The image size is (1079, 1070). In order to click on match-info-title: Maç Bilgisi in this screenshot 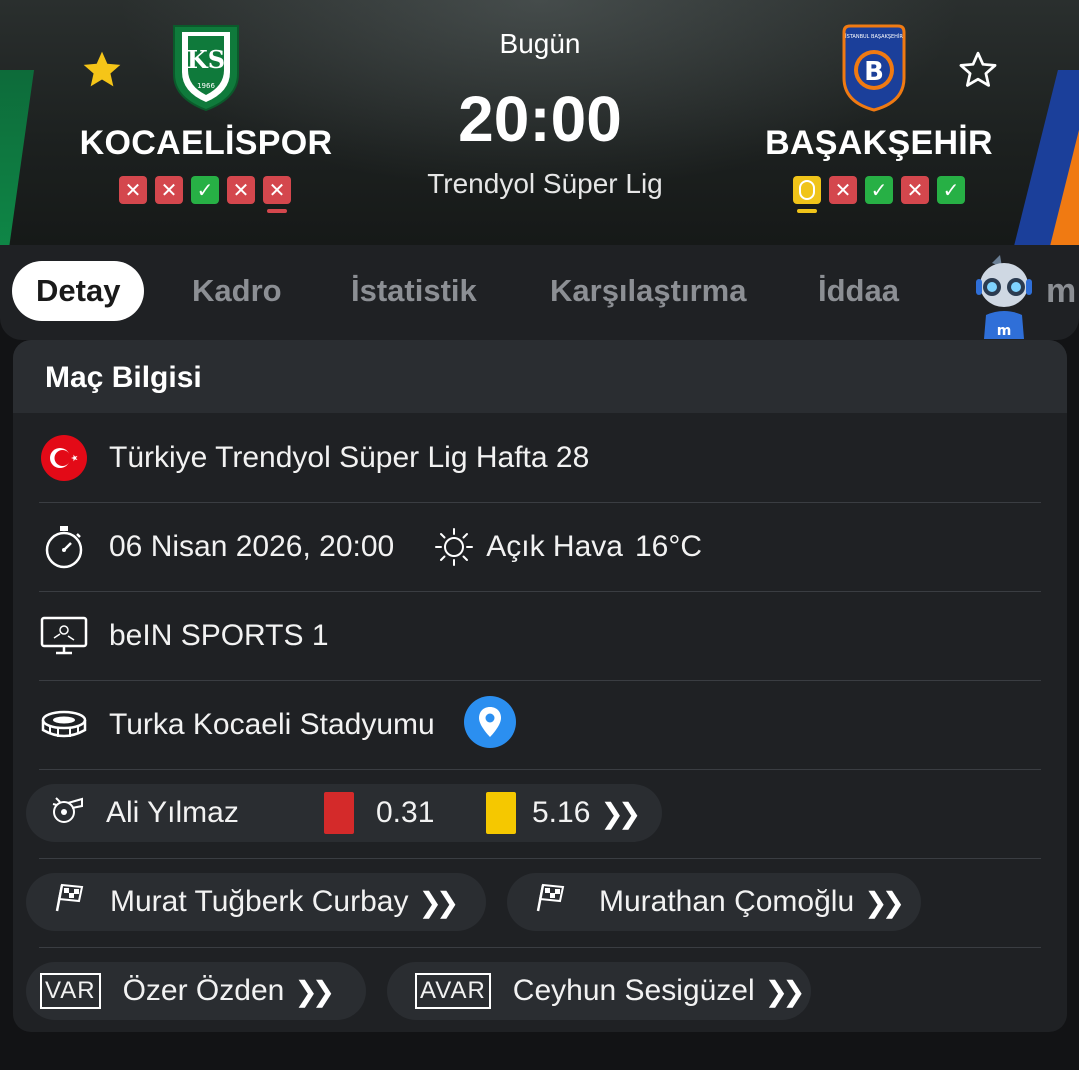, I will do `click(540, 376)`.